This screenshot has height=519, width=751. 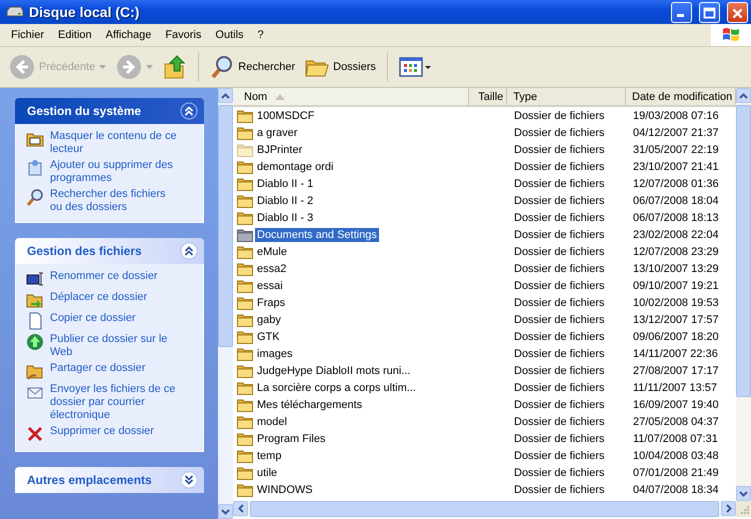 I want to click on task-link: Supprimer ce dossier, so click(x=102, y=431).